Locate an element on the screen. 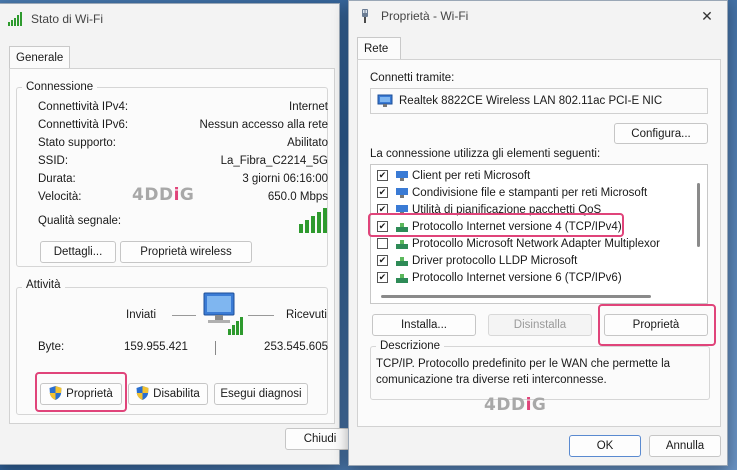 The image size is (737, 470). duration-value: 3 giorni 06:16:00 is located at coordinates (285, 179).